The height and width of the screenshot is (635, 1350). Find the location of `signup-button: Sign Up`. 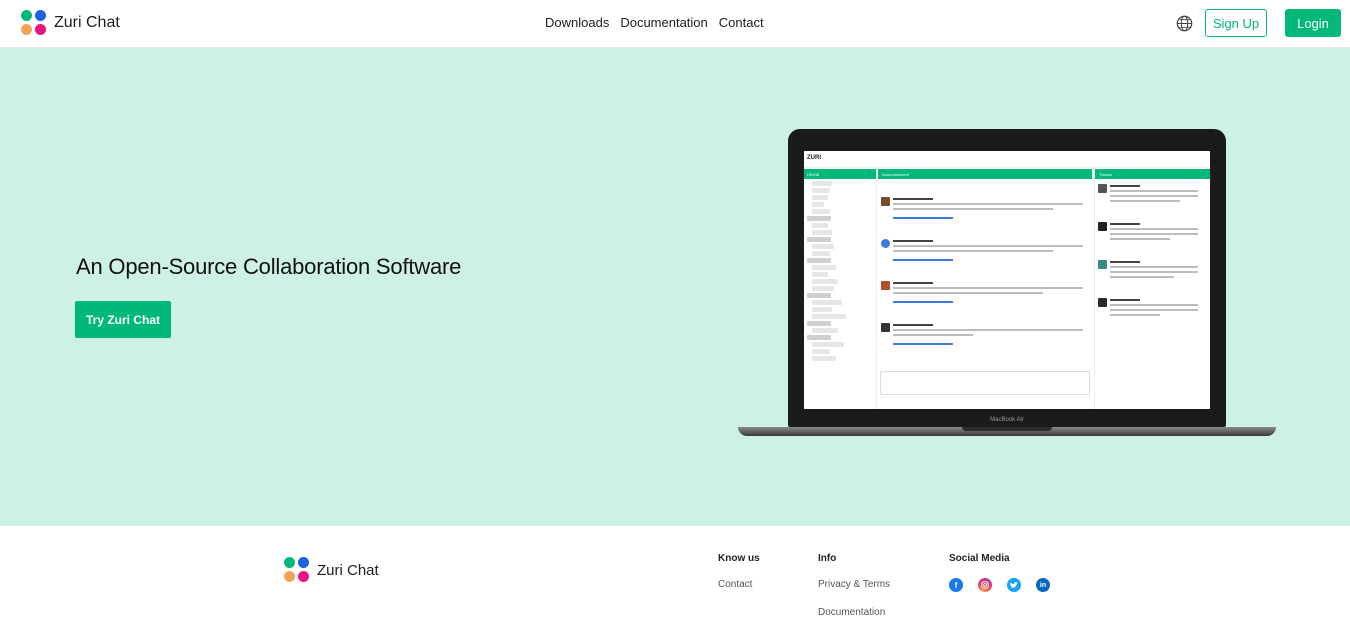

signup-button: Sign Up is located at coordinates (1236, 23).